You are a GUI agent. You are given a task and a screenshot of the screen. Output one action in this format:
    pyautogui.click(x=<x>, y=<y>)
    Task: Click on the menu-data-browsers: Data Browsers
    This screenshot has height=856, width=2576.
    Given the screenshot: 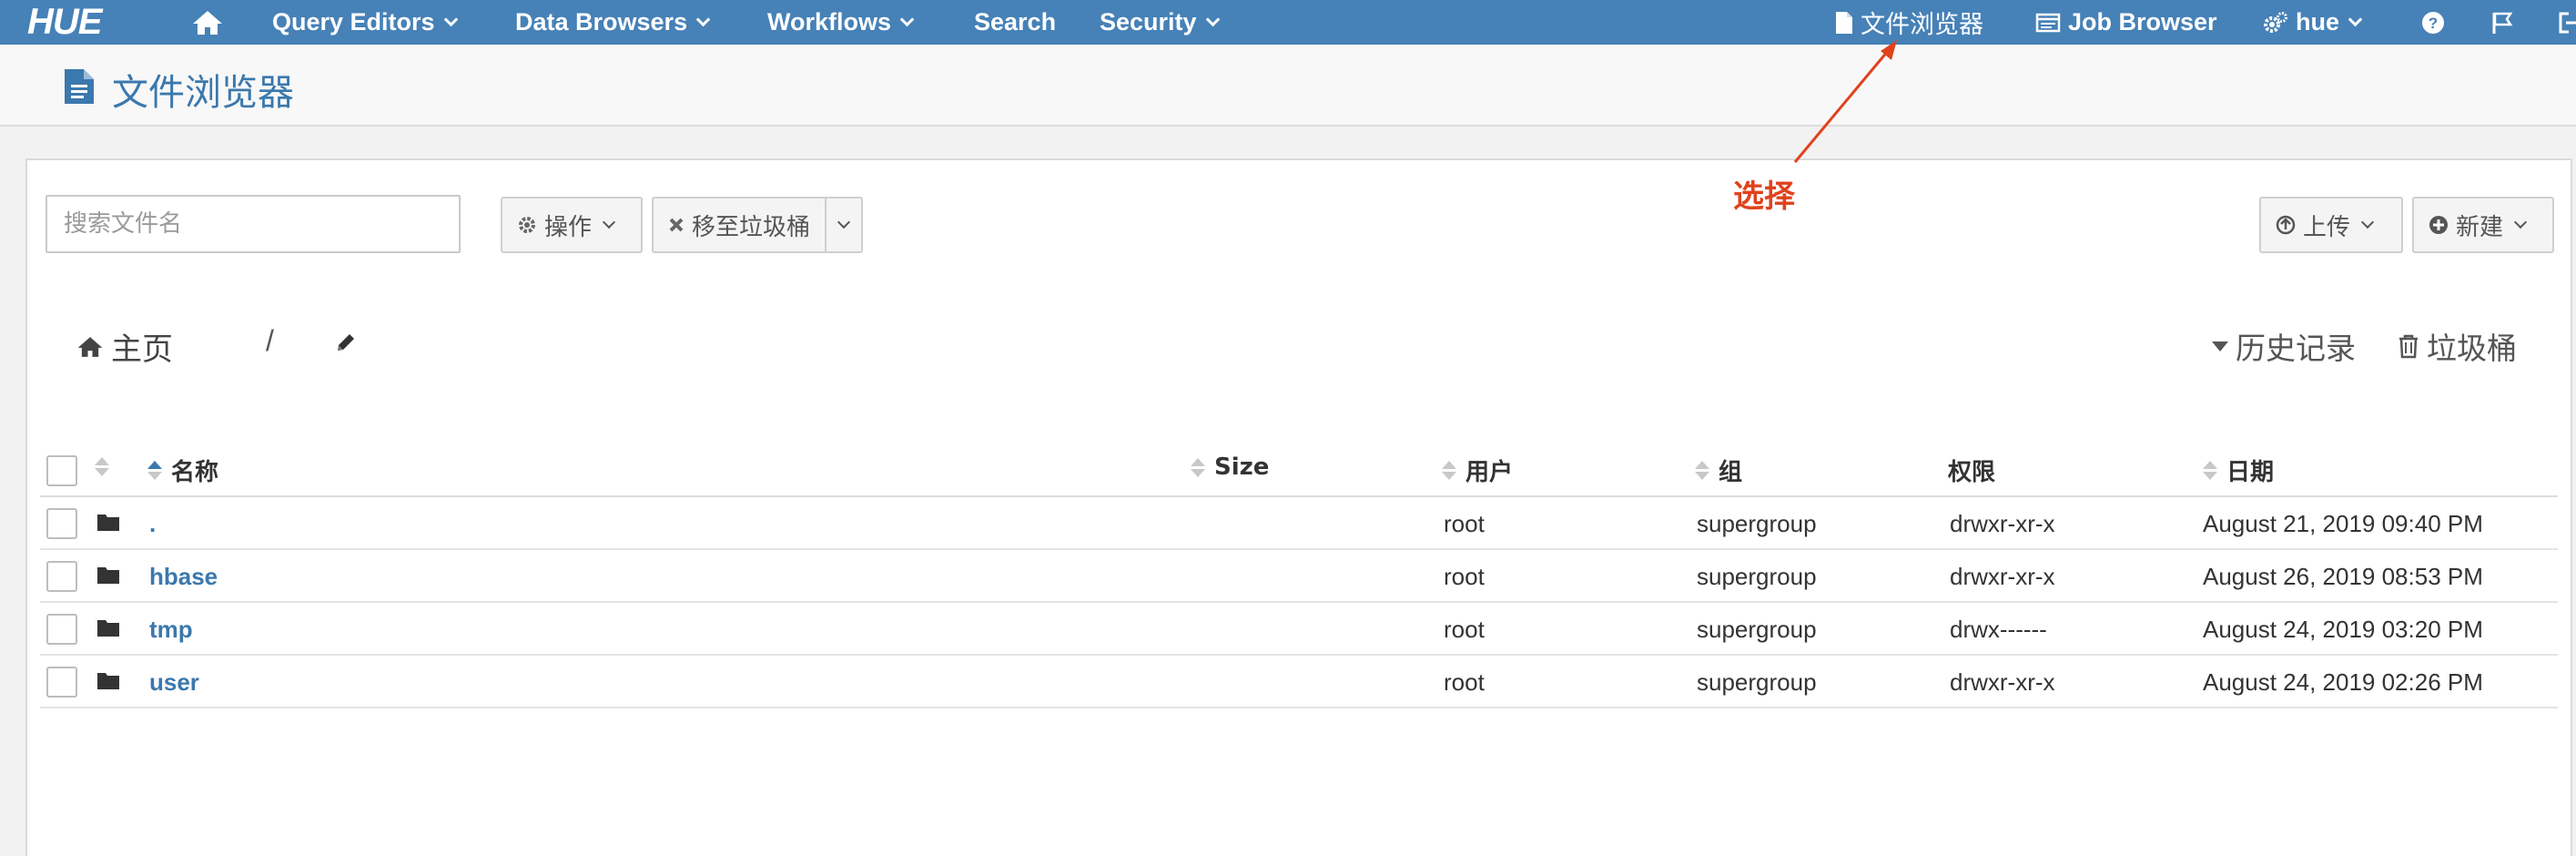 What is the action you would take?
    pyautogui.click(x=613, y=22)
    